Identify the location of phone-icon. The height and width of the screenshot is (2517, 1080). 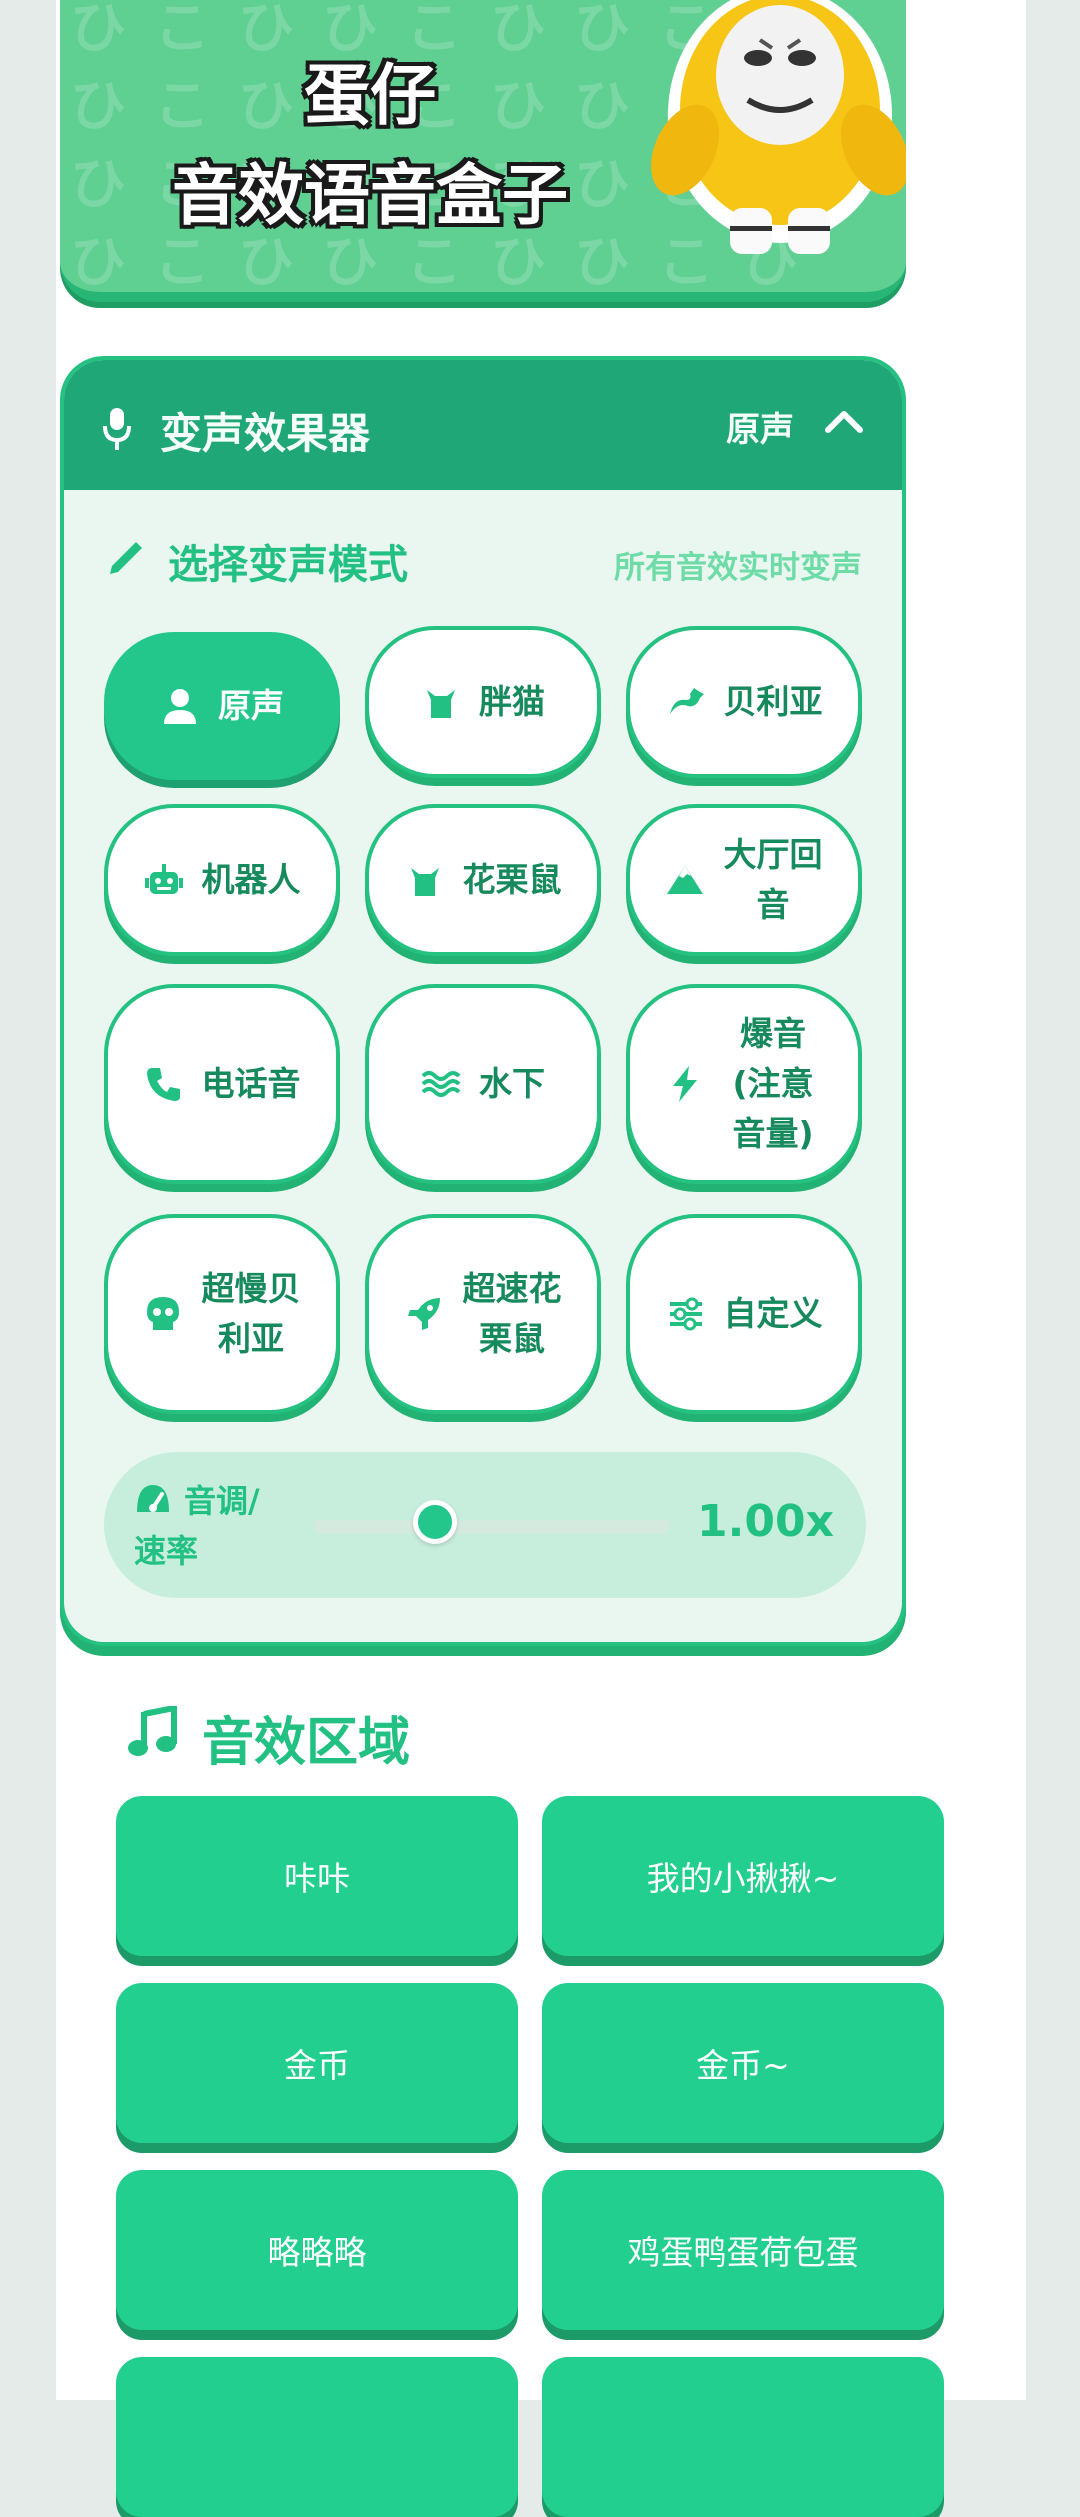
(163, 1084).